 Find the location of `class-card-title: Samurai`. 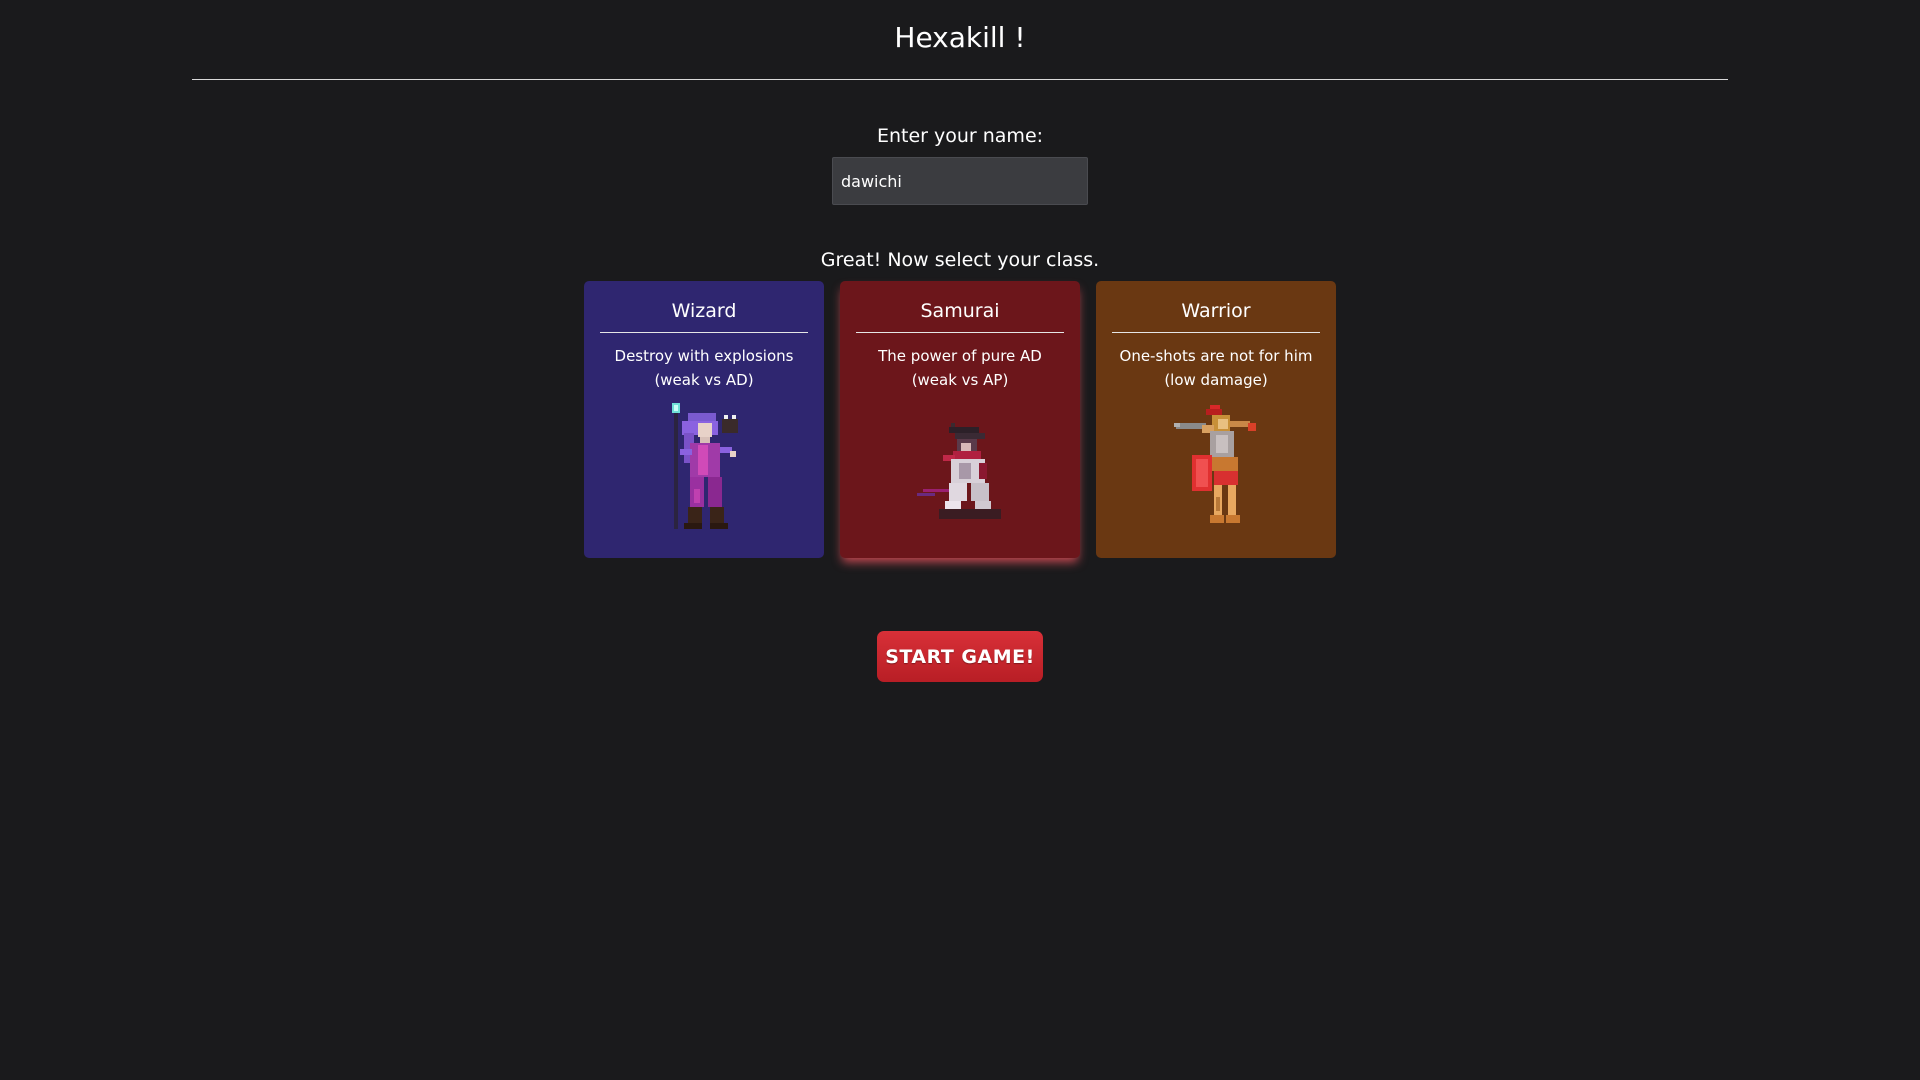

class-card-title: Samurai is located at coordinates (960, 315).